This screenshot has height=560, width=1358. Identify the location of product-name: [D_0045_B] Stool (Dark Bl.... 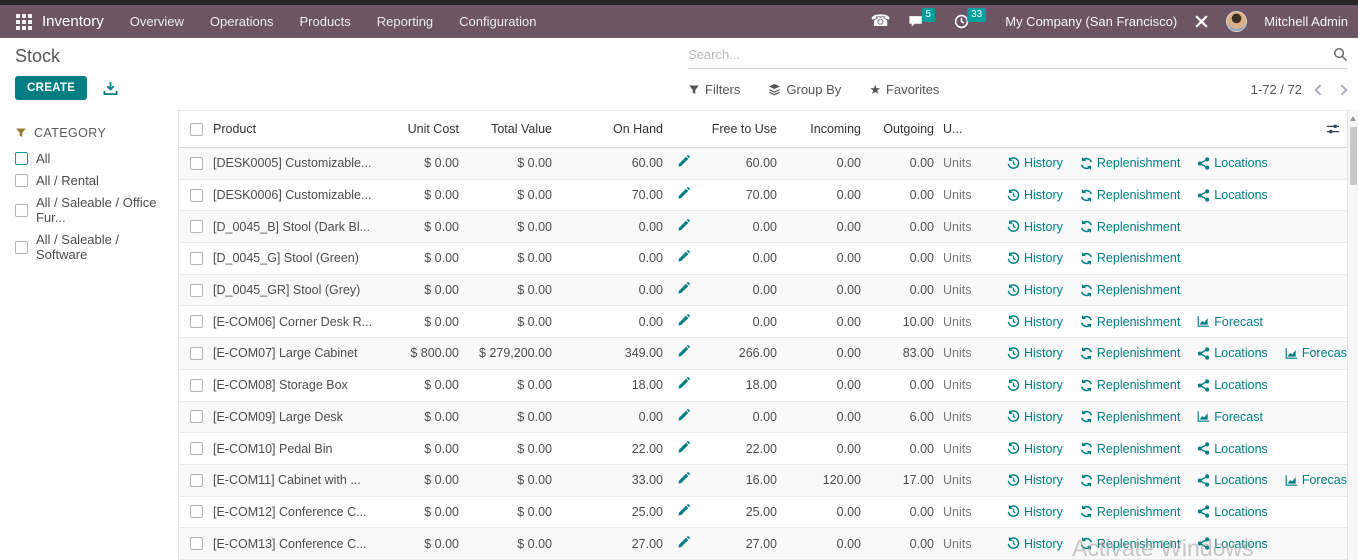
(295, 227).